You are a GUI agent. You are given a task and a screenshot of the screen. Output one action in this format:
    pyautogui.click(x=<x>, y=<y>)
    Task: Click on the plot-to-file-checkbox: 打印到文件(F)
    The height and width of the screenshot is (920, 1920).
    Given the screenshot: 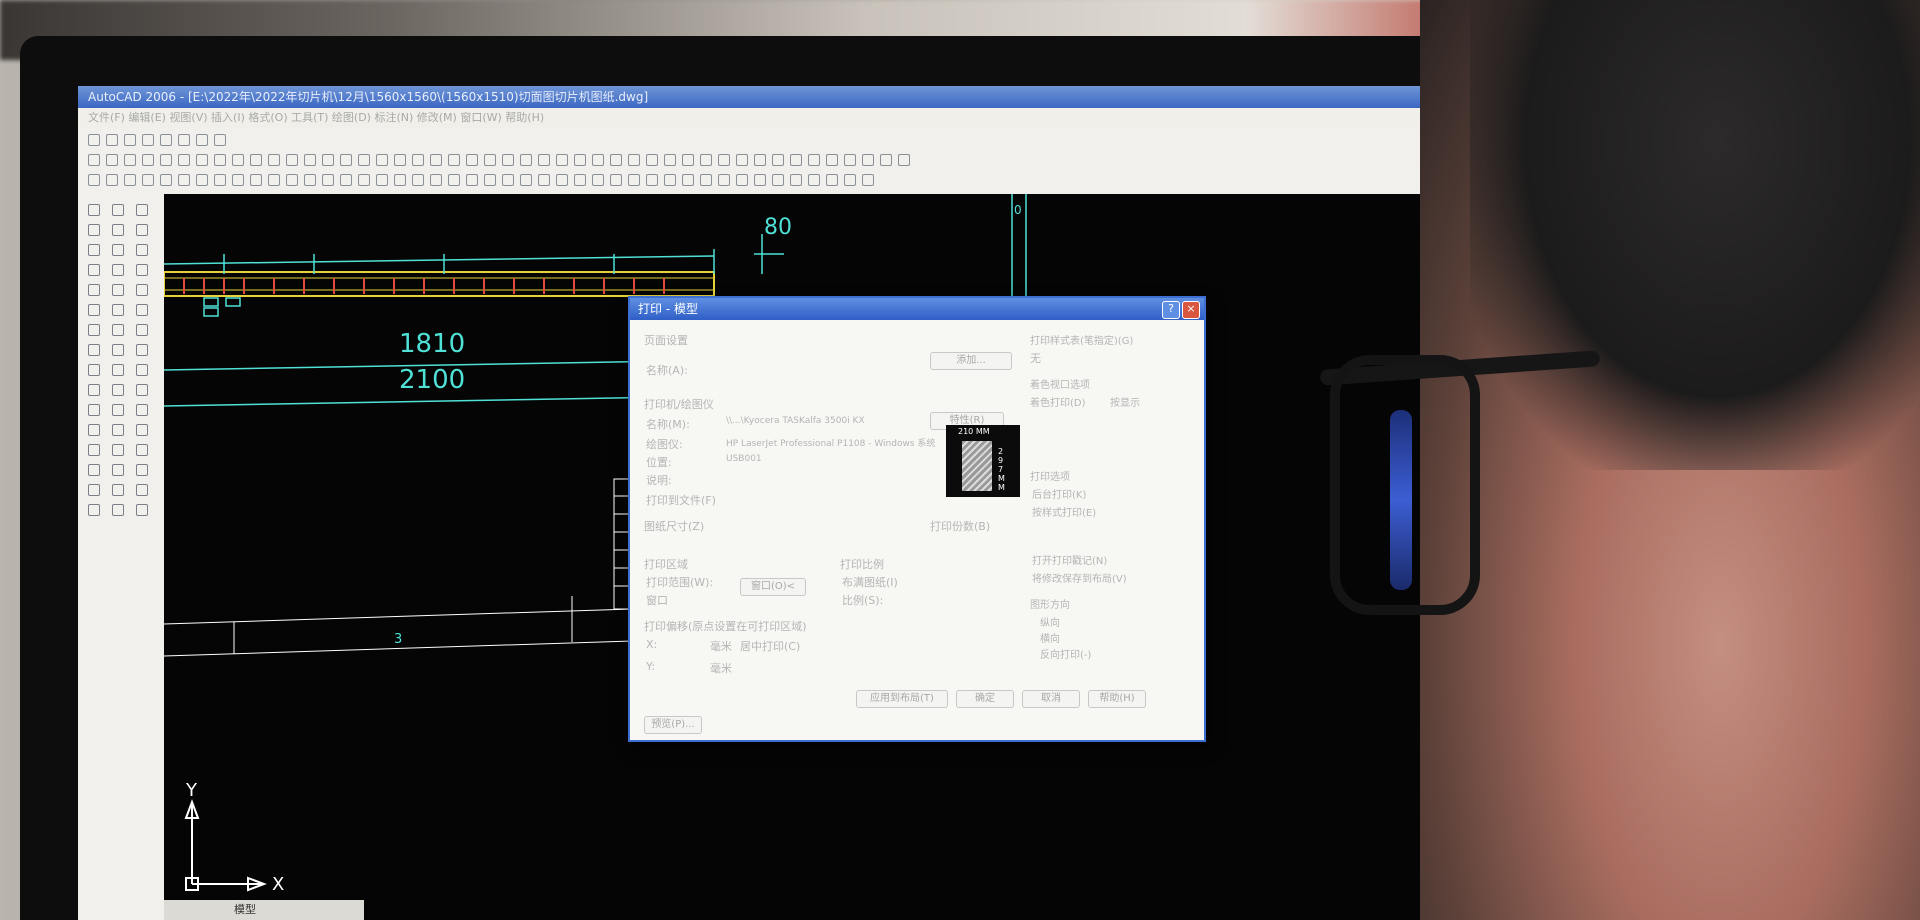 What is the action you would take?
    pyautogui.click(x=681, y=500)
    